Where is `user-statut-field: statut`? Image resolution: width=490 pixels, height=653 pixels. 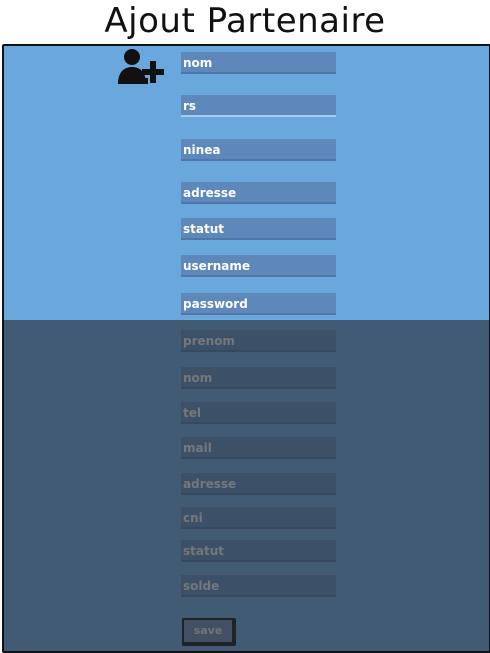 user-statut-field: statut is located at coordinates (258, 551).